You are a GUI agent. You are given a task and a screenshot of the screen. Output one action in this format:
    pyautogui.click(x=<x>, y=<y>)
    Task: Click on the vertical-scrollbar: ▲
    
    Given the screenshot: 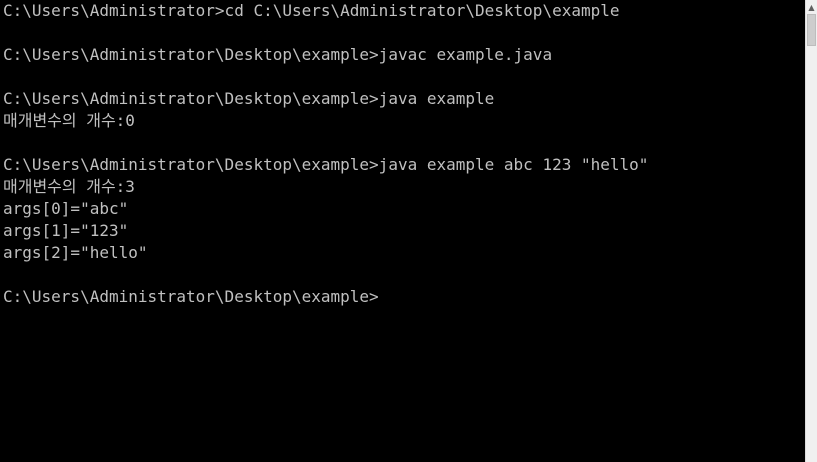 What is the action you would take?
    pyautogui.click(x=811, y=231)
    